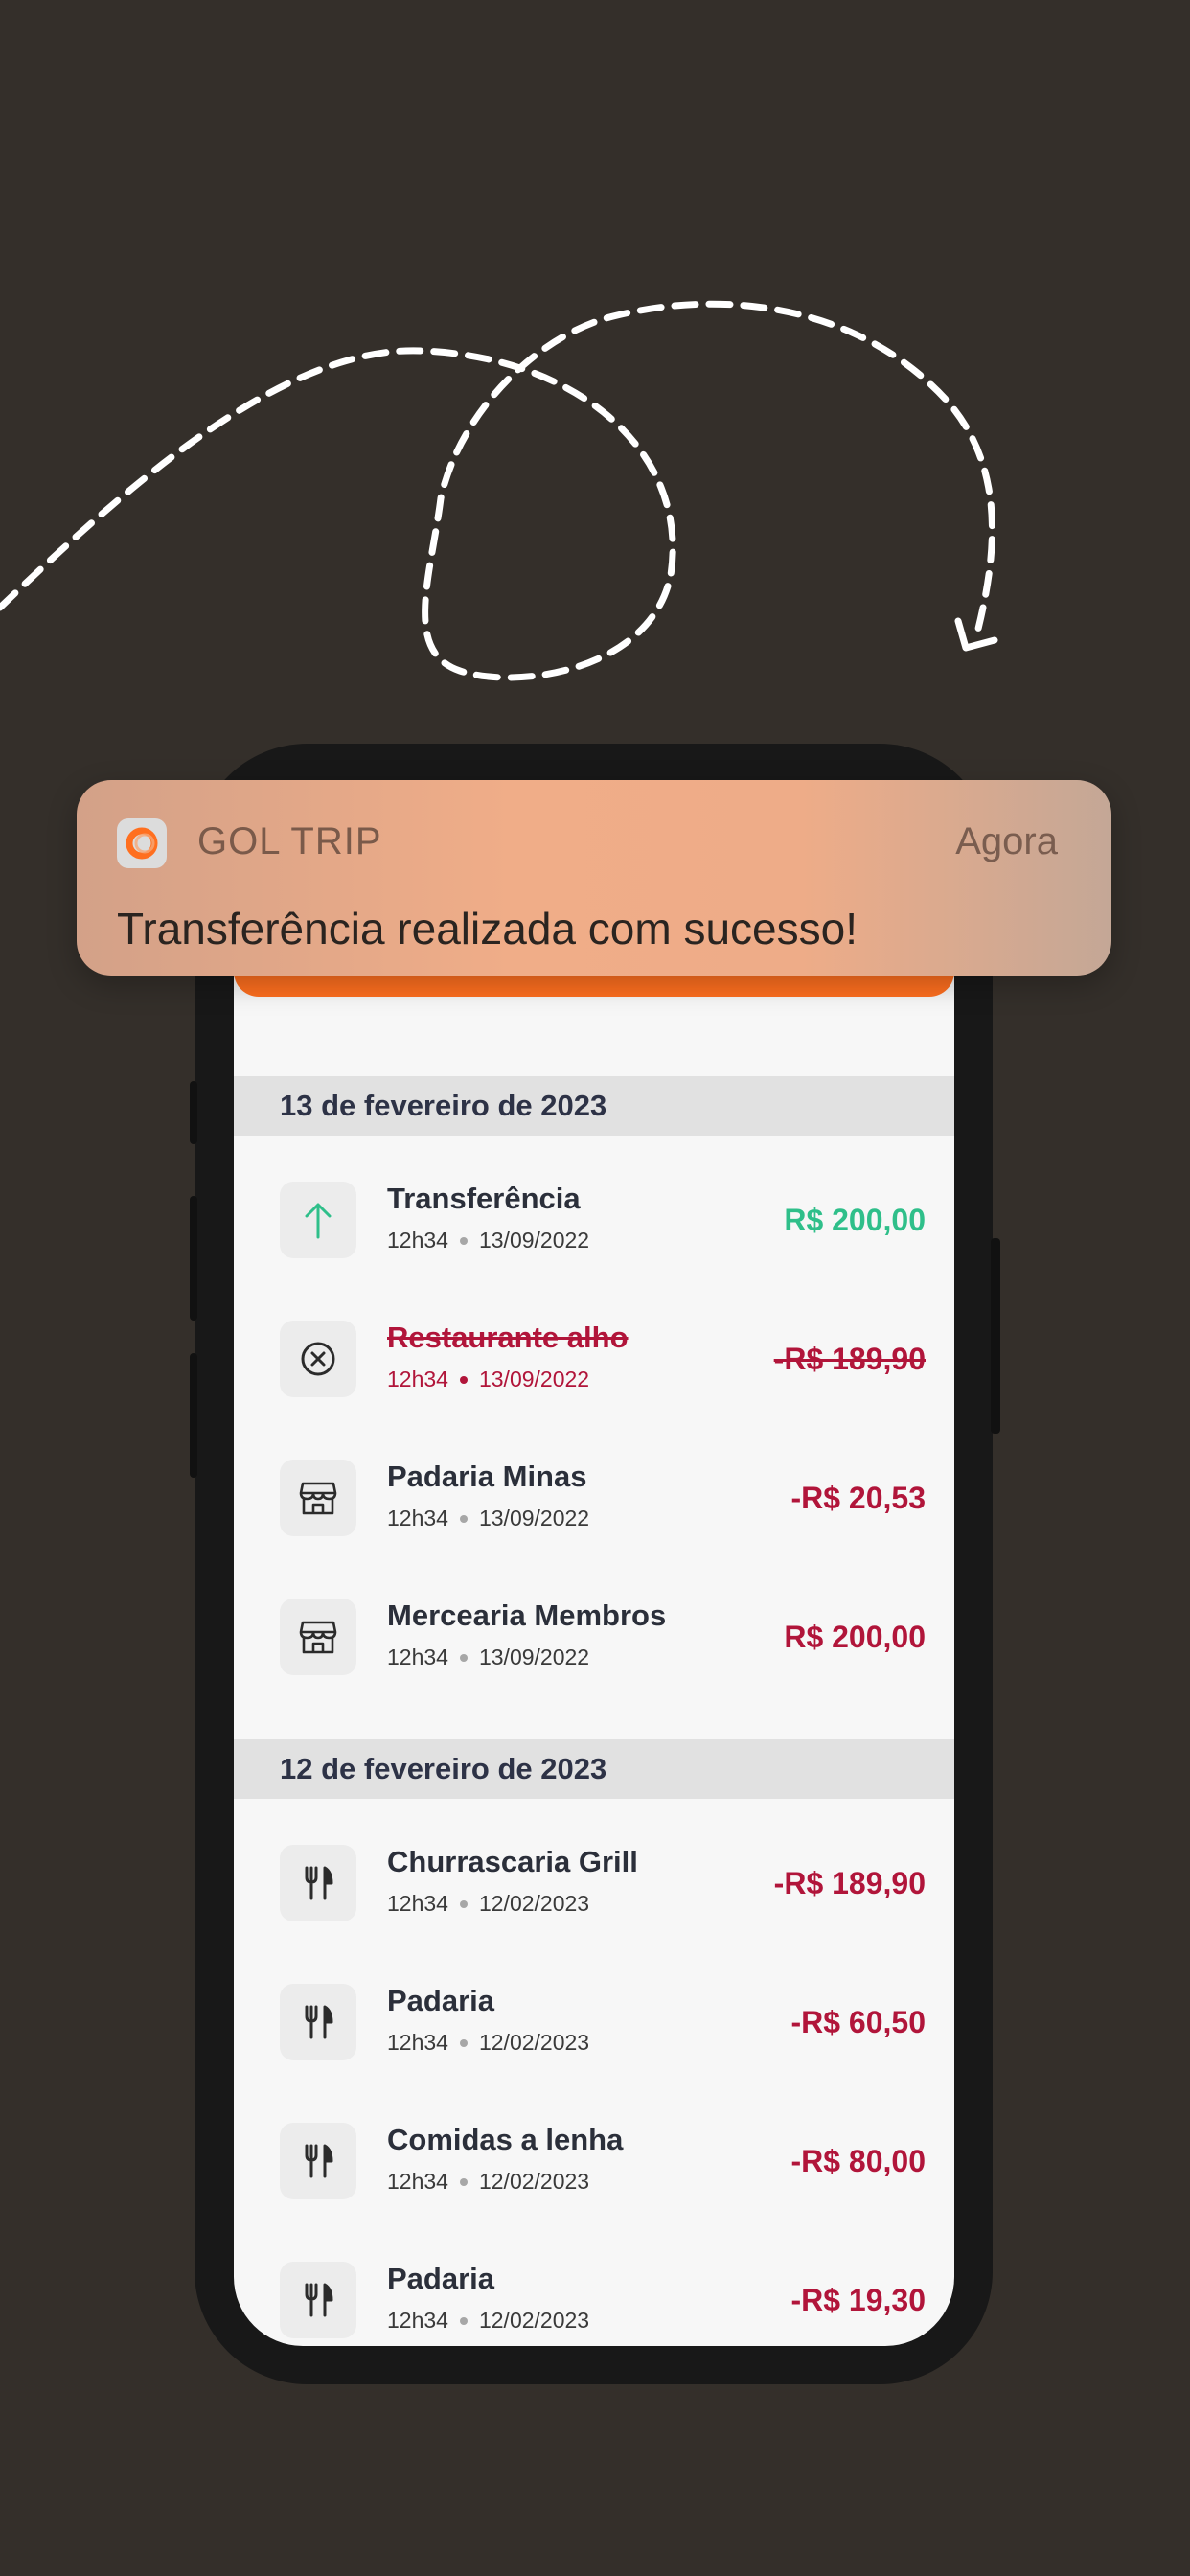 This screenshot has height=2576, width=1190. Describe the element at coordinates (858, 2161) in the screenshot. I see `transaction-amount: -R$ 80,00` at that location.